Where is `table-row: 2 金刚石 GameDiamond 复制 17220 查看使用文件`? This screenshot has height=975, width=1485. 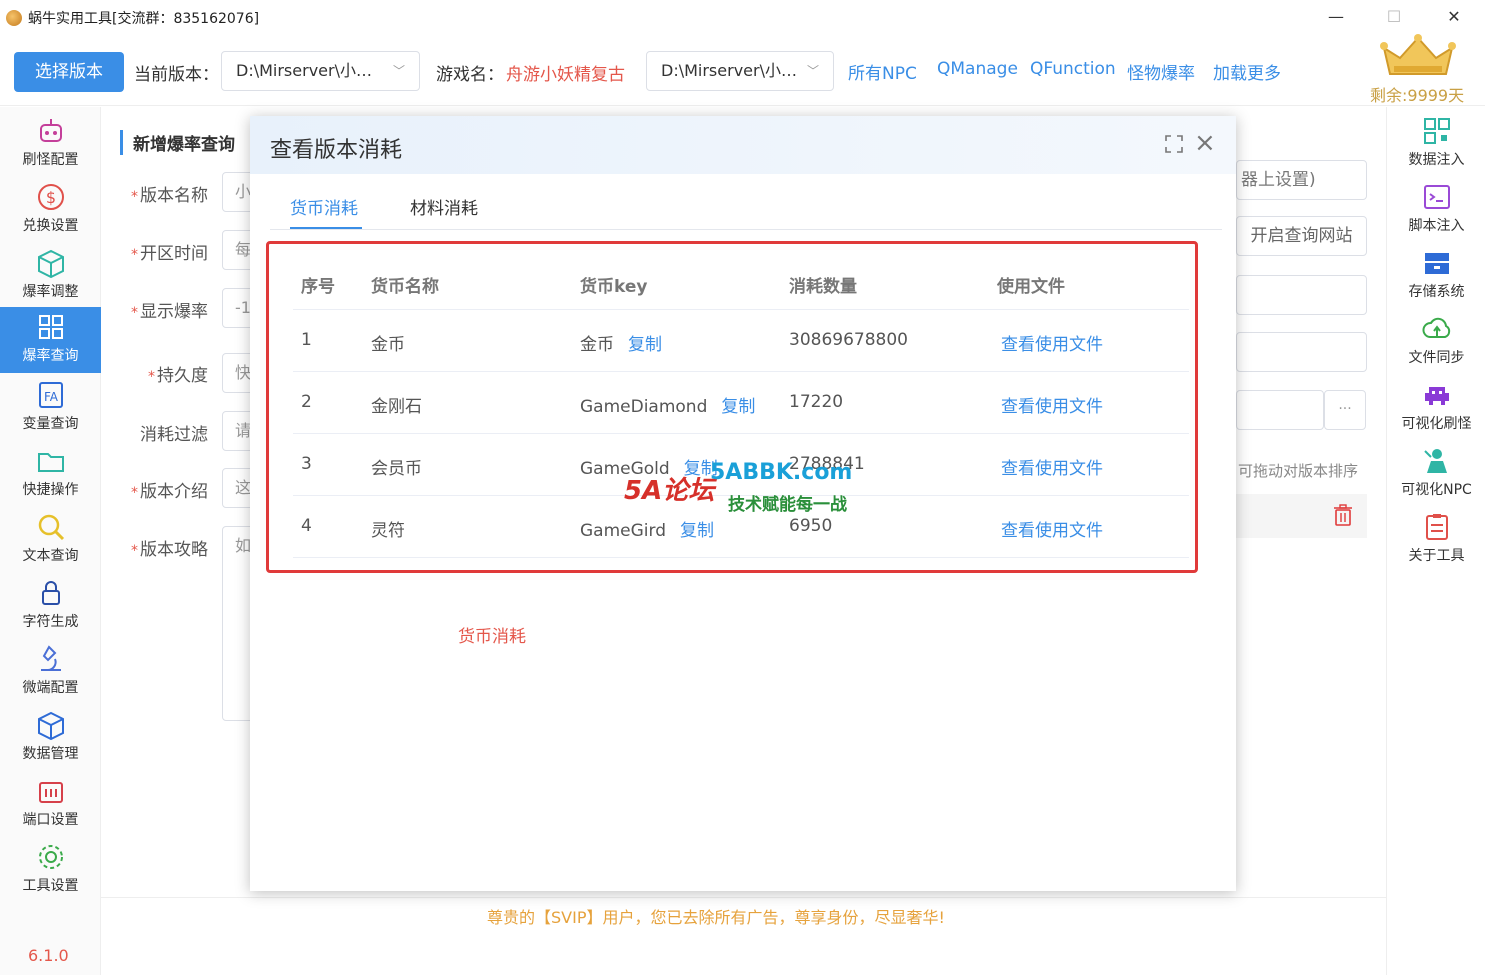 table-row: 2 金刚石 GameDiamond 复制 17220 查看使用文件 is located at coordinates (741, 403).